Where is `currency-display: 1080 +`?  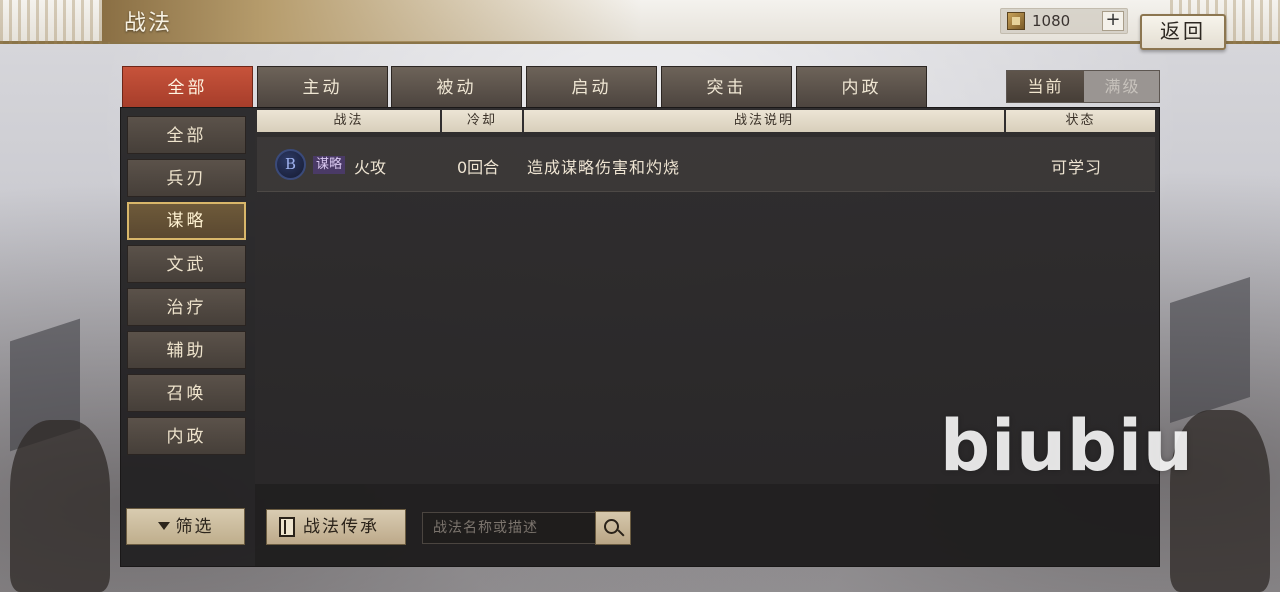
currency-display: 1080 + is located at coordinates (1064, 21).